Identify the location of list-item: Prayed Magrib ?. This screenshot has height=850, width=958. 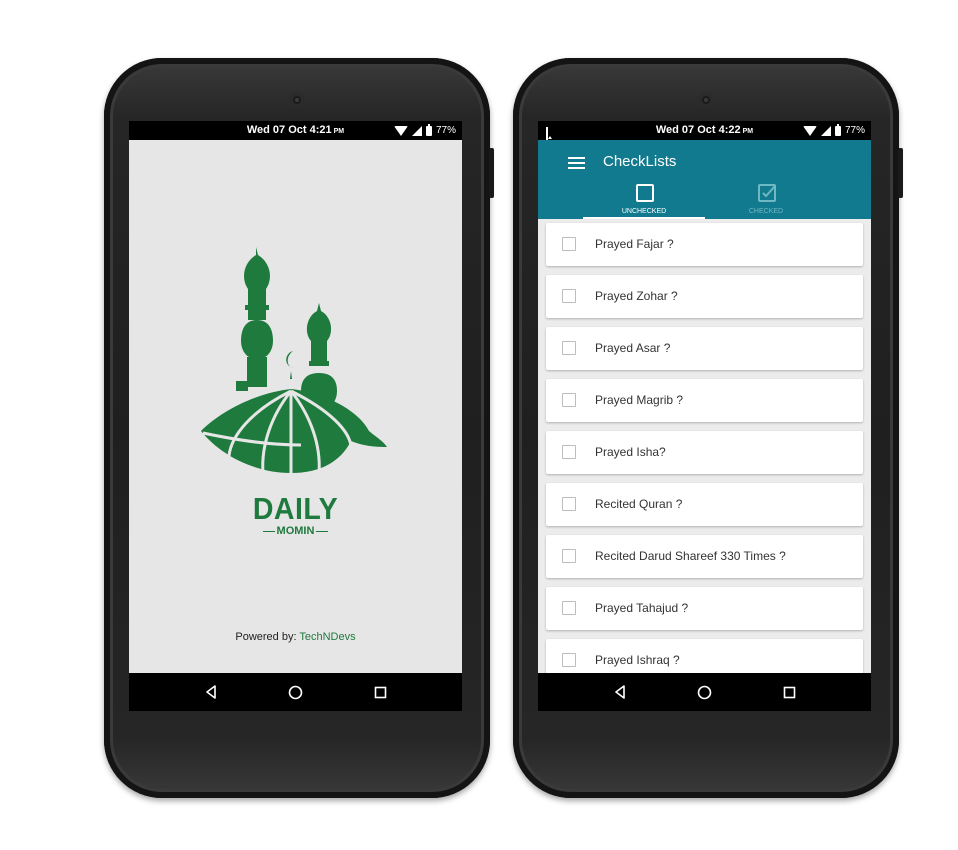
(704, 400).